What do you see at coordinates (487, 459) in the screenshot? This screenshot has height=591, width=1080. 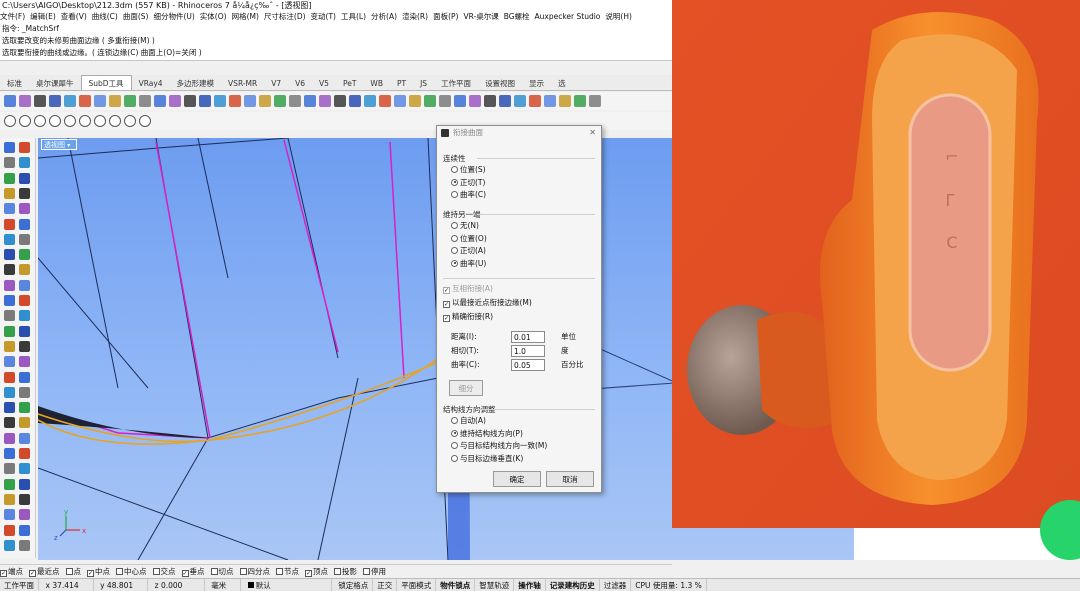 I see `radio-option: 与目标边缘垂直(K)` at bounding box center [487, 459].